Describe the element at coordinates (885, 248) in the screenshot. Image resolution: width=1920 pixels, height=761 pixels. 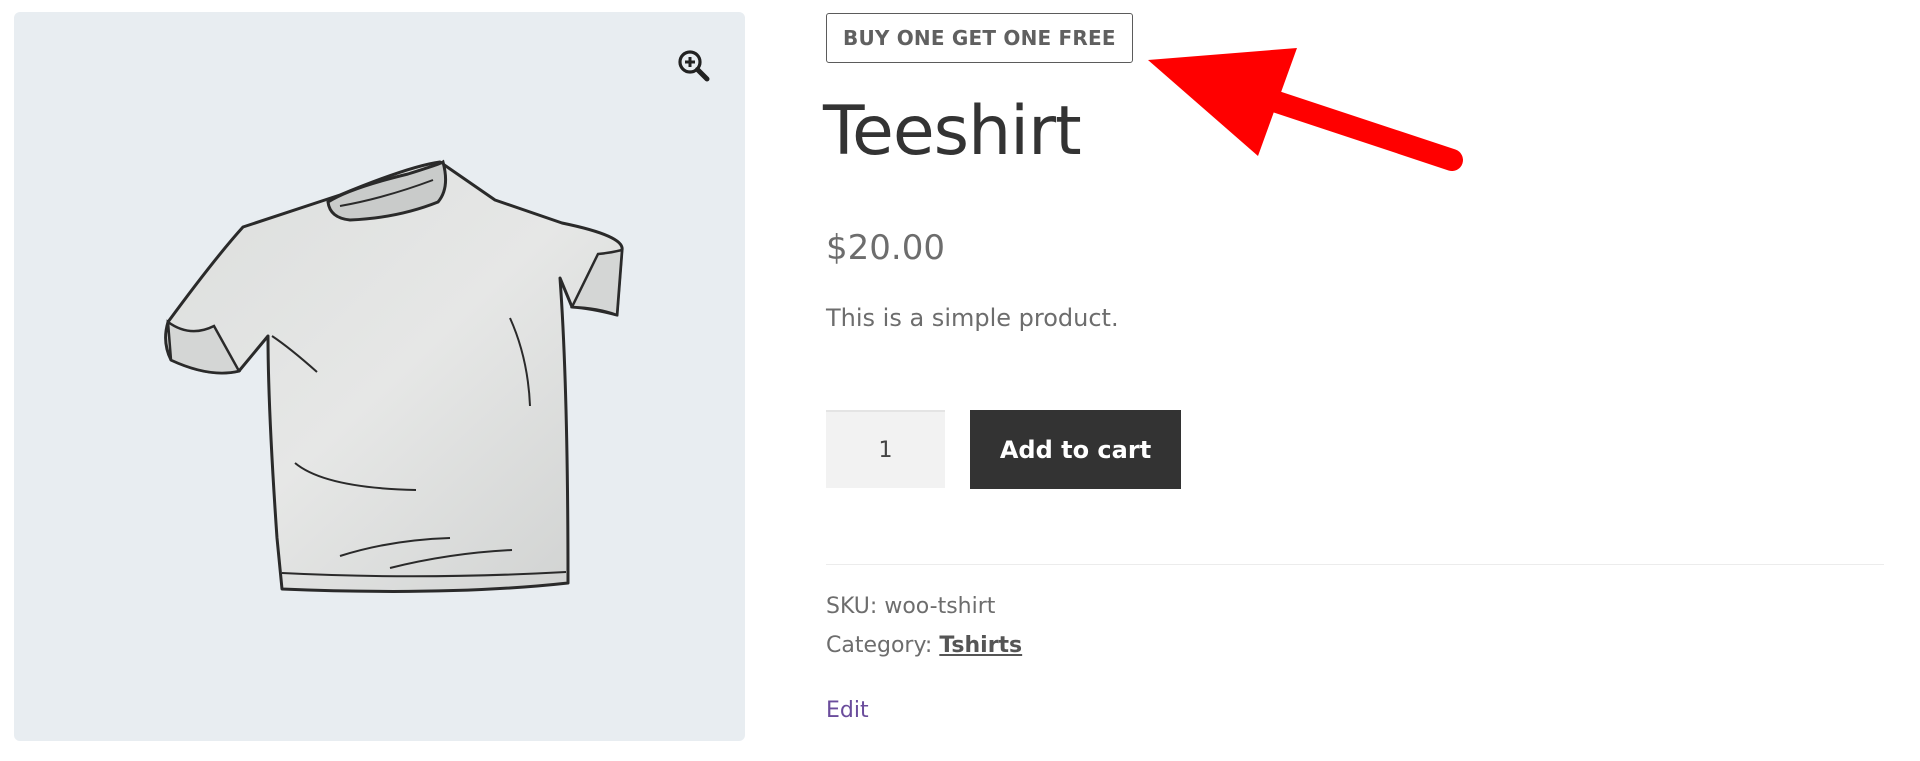
I see `product-price: $20.00` at that location.